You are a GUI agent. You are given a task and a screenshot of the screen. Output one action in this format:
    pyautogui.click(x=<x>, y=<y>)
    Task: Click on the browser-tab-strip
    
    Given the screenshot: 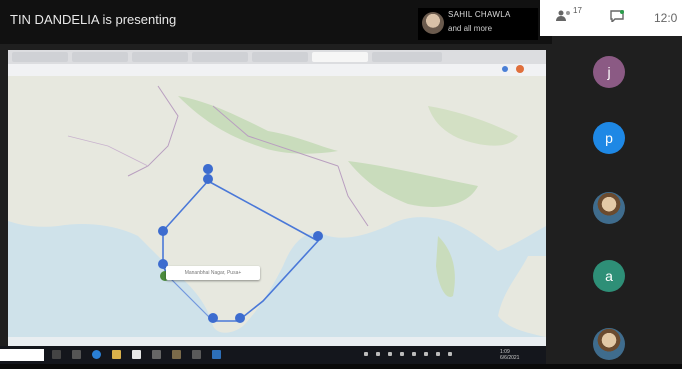 What is the action you would take?
    pyautogui.click(x=277, y=57)
    